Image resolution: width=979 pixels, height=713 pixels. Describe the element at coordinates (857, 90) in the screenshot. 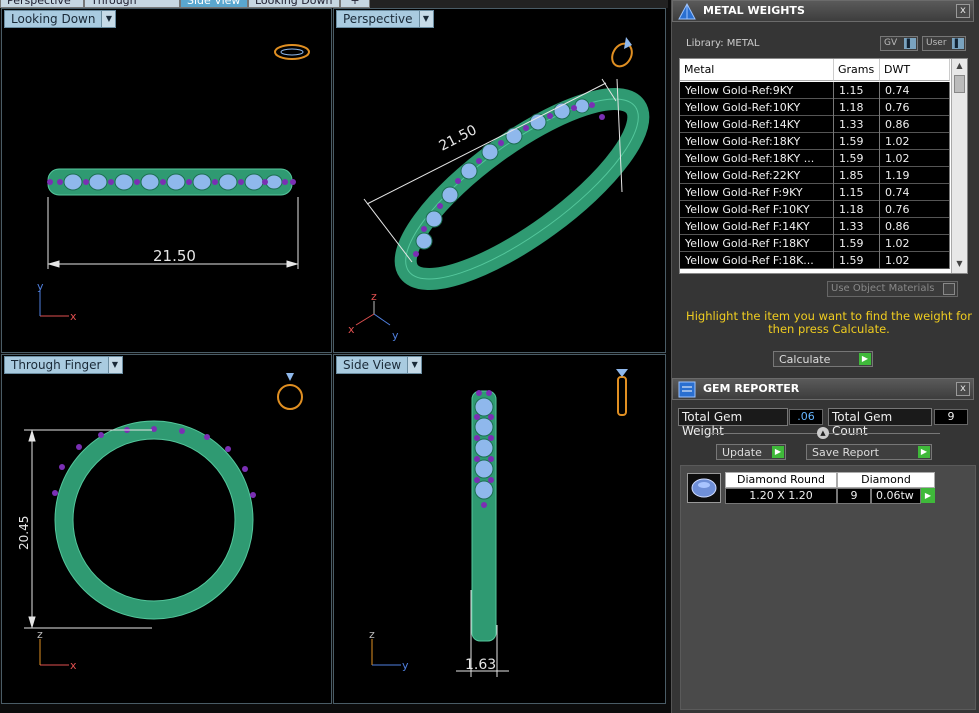

I see `metal-grams: 1.15` at that location.